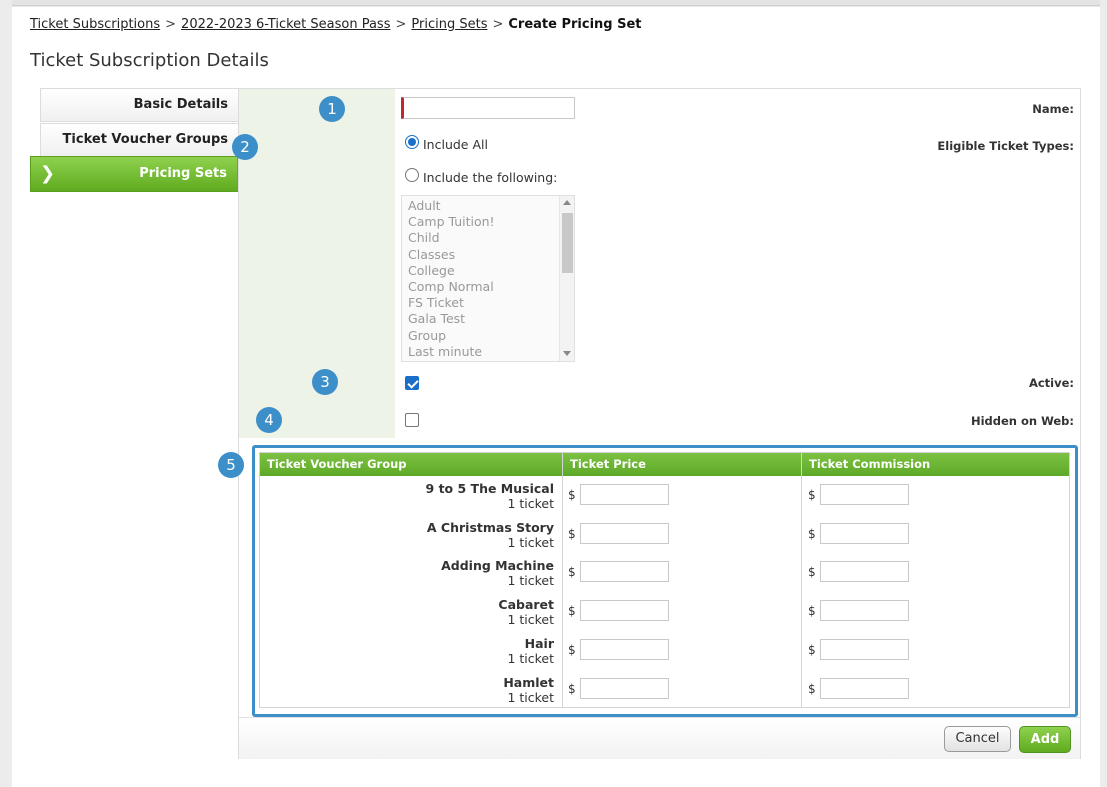 This screenshot has width=1107, height=787. I want to click on header-ticket-commission: Ticket Commission, so click(870, 464).